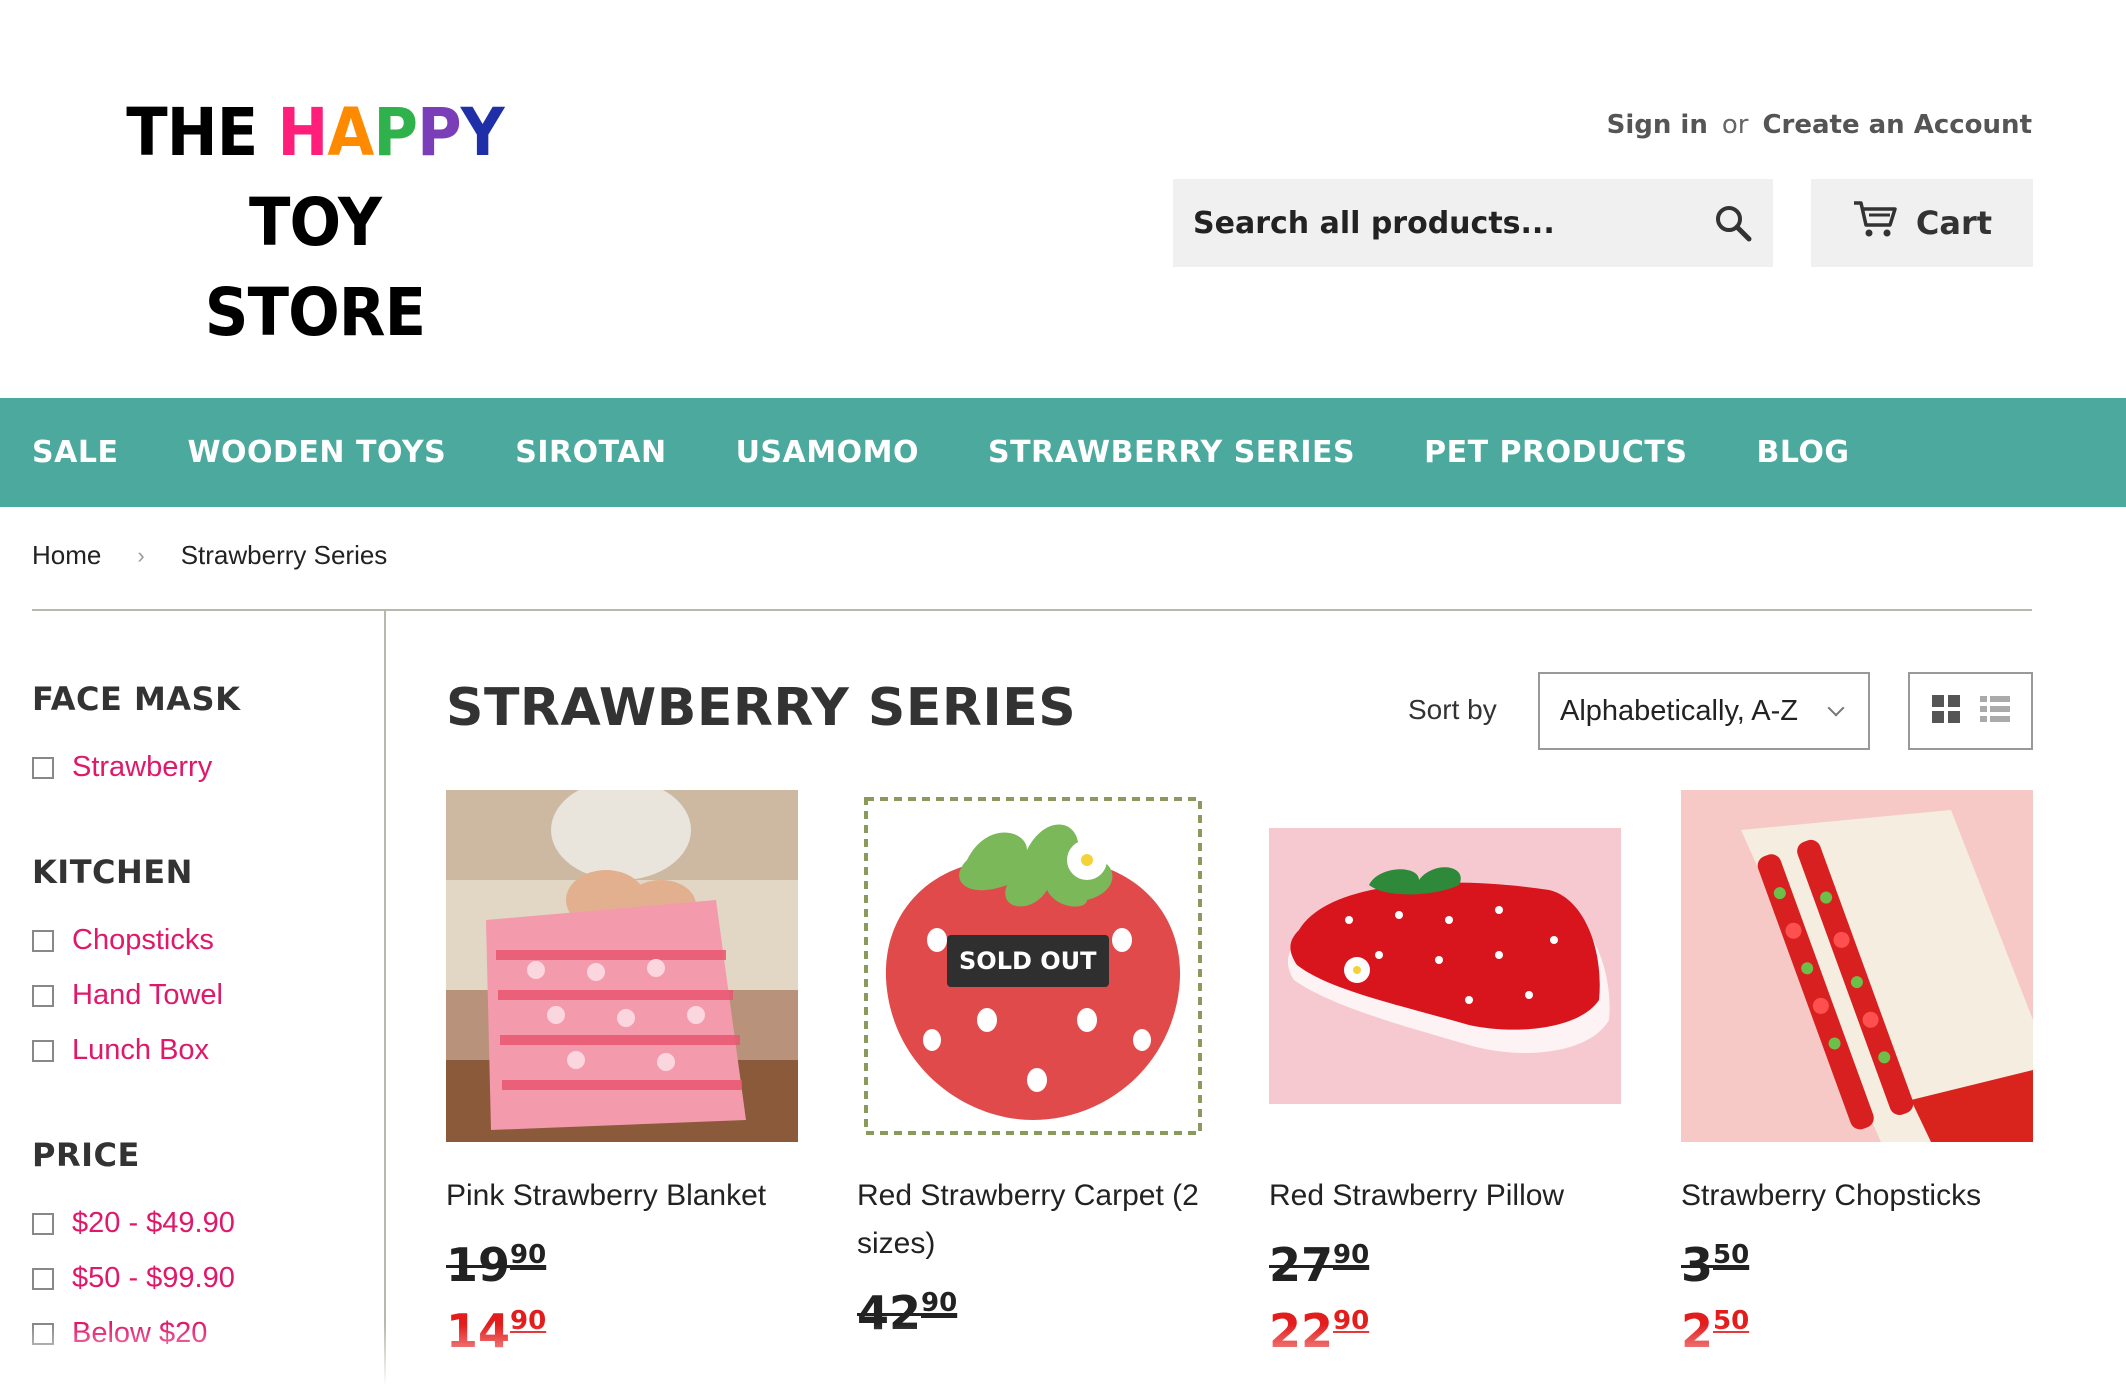  I want to click on list-view-icon, so click(1994, 711).